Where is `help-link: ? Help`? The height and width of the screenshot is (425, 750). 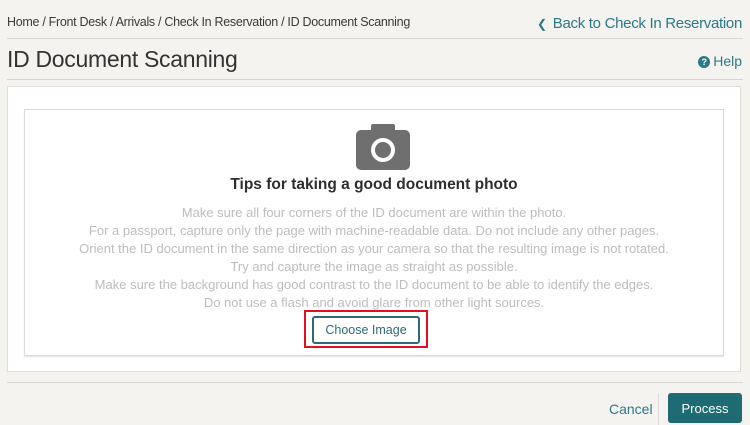 help-link: ? Help is located at coordinates (720, 61).